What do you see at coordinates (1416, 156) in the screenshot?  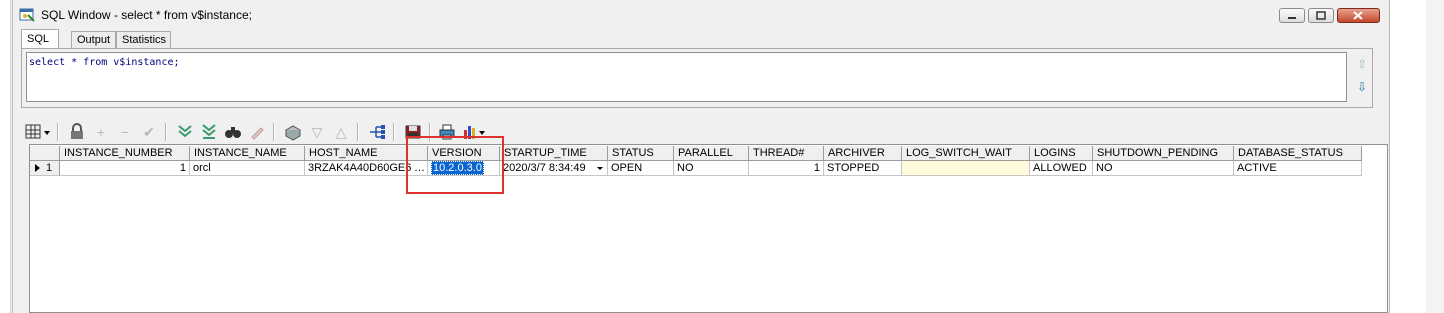 I see `background-area` at bounding box center [1416, 156].